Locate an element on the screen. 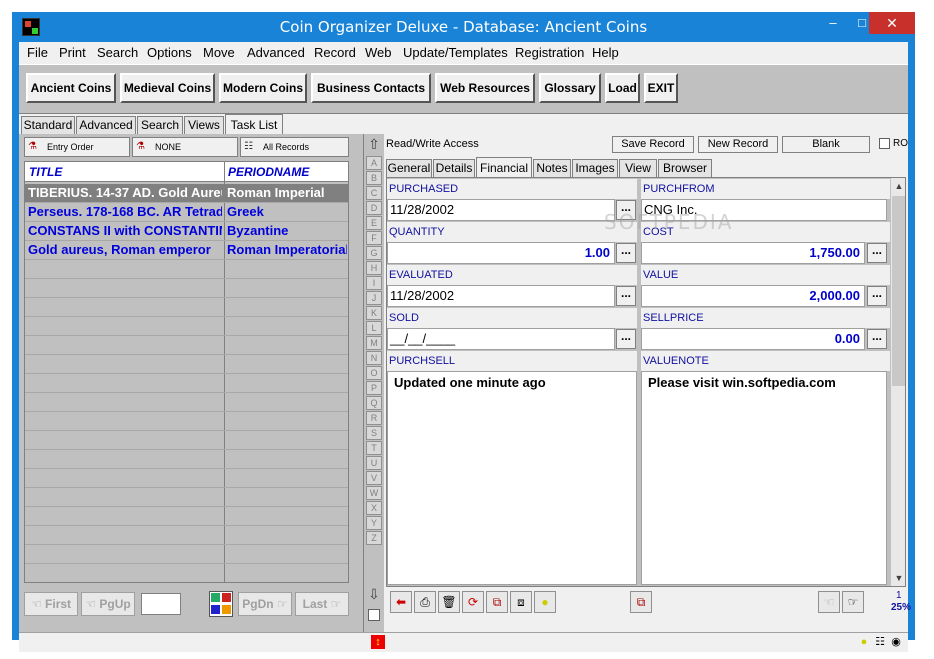 The width and height of the screenshot is (934, 659). cost-field: 1,750.00 is located at coordinates (753, 253).